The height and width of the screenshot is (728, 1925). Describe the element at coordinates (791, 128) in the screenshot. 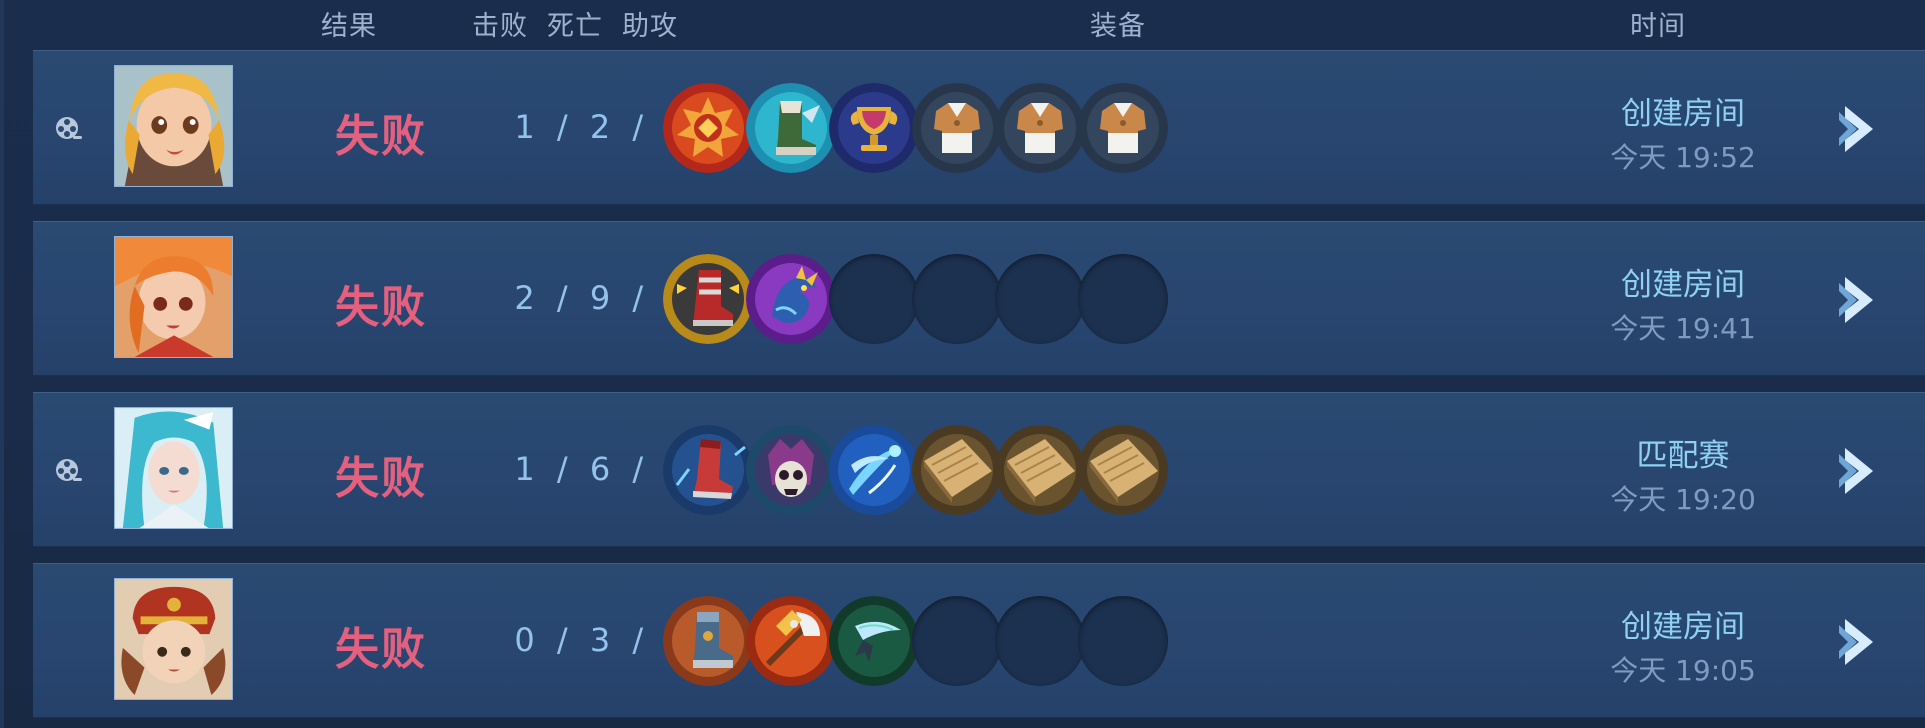

I see `winged-boots-icon` at that location.